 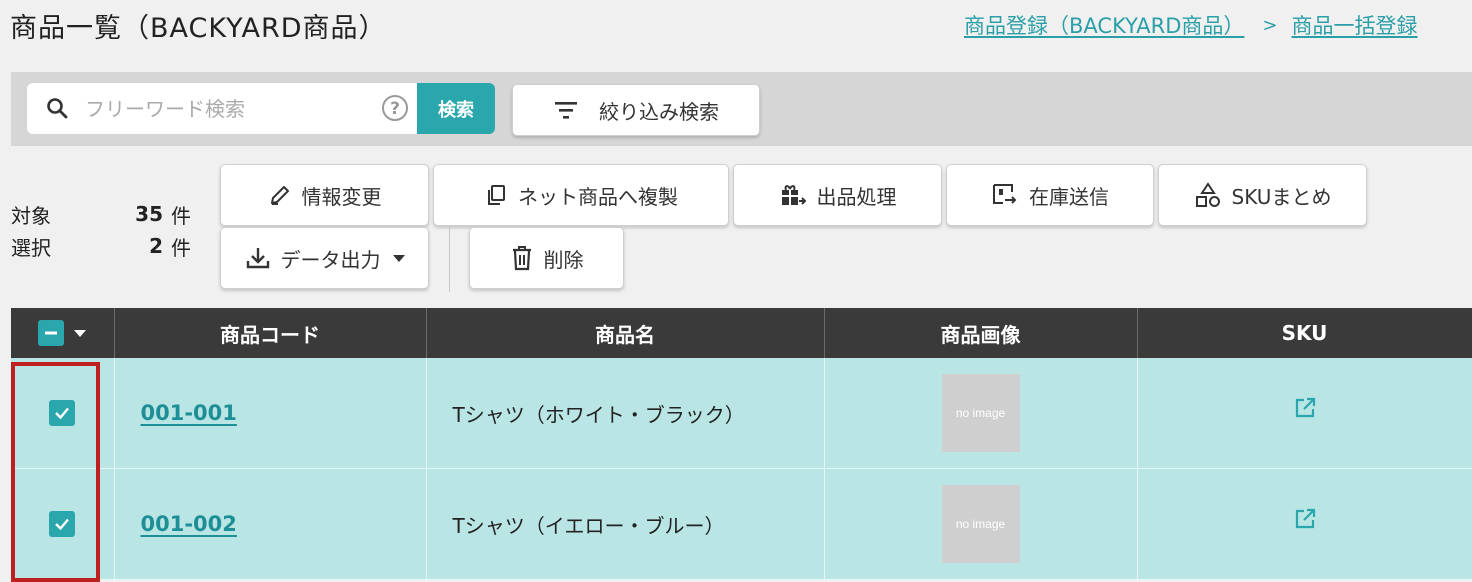 What do you see at coordinates (1355, 25) in the screenshot?
I see `breadcrumb-link-bulk-register: 商品一括登録` at bounding box center [1355, 25].